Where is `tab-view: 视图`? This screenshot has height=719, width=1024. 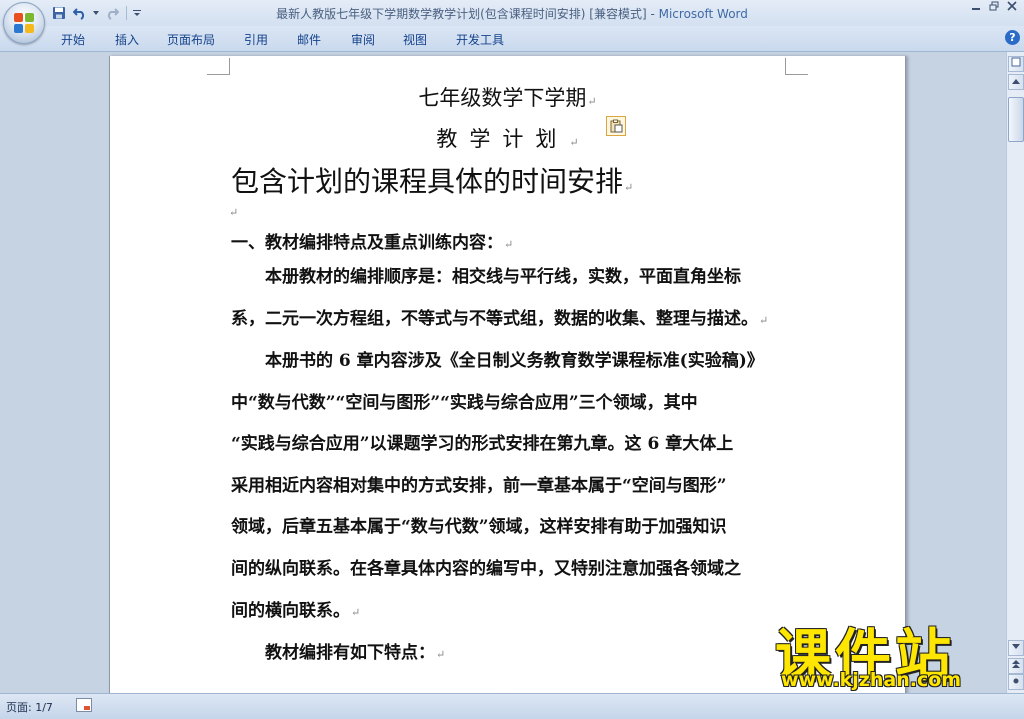 tab-view: 视图 is located at coordinates (415, 39).